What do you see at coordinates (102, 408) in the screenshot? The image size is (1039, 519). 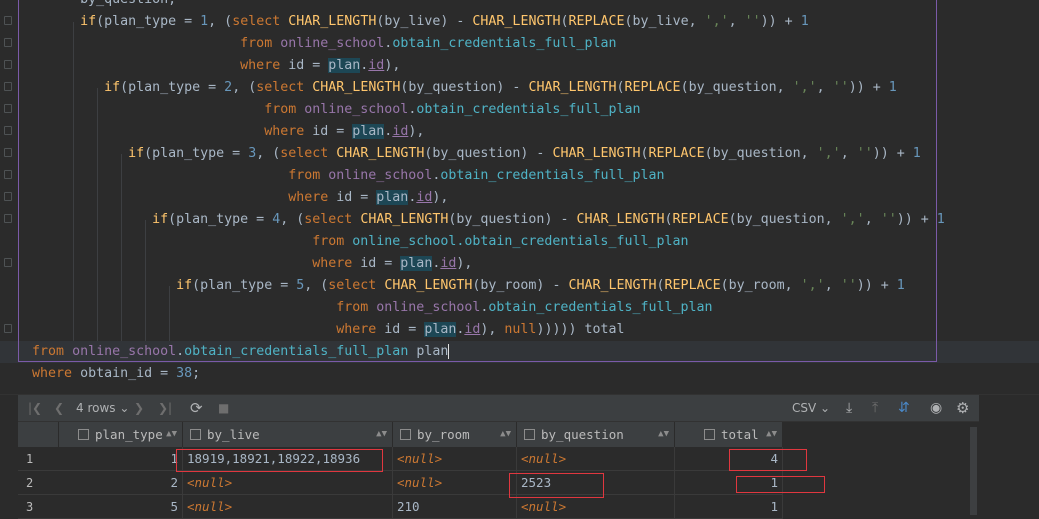 I see `rows-count-dropdown: 4 rows ⌄` at bounding box center [102, 408].